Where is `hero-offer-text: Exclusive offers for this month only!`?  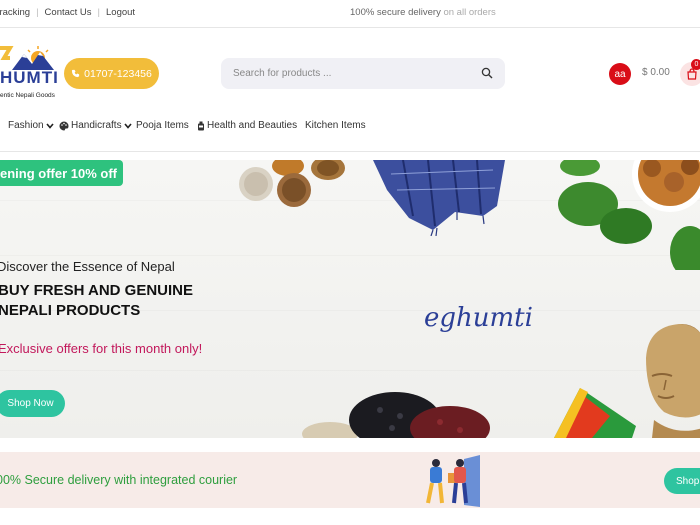 hero-offer-text: Exclusive offers for this month only! is located at coordinates (101, 348).